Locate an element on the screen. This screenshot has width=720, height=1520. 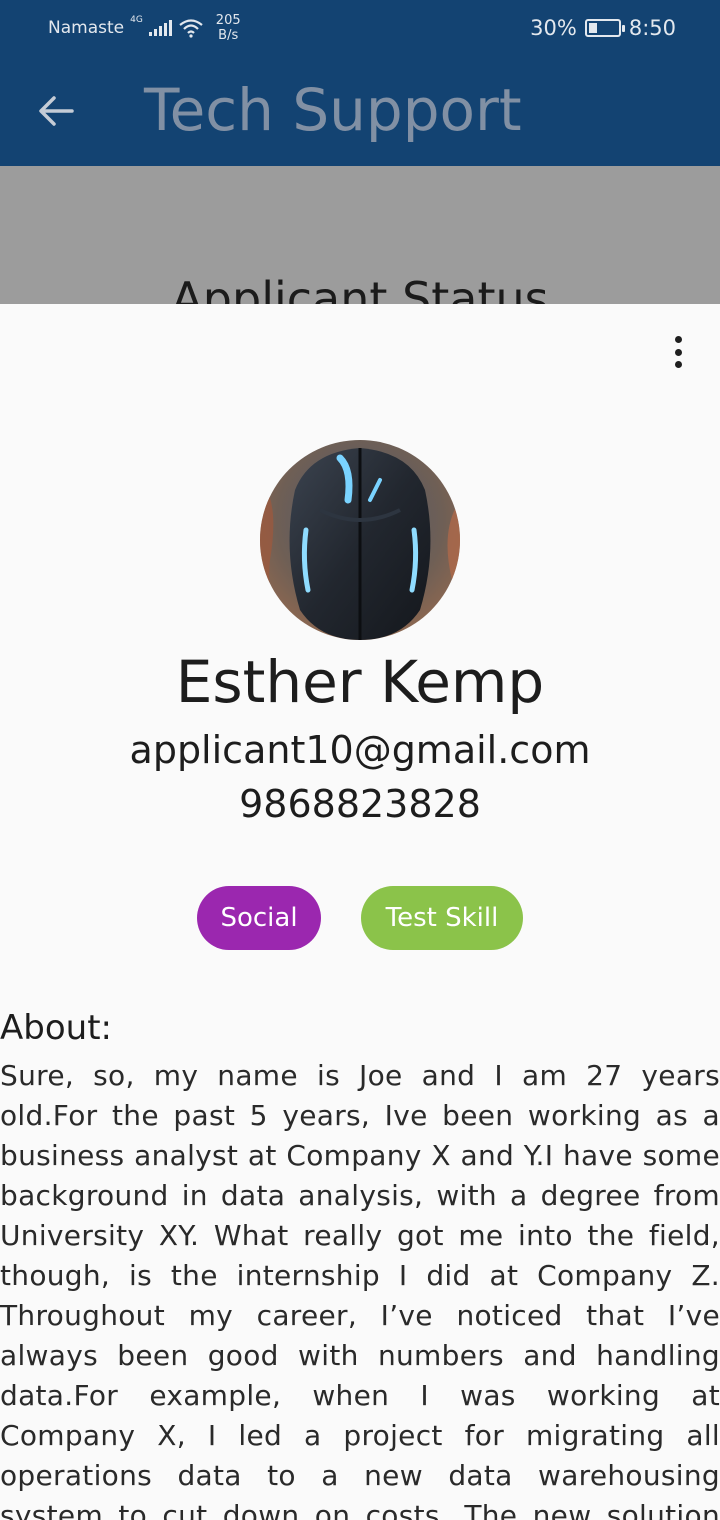
app-bar: Tech Support is located at coordinates (360, 111).